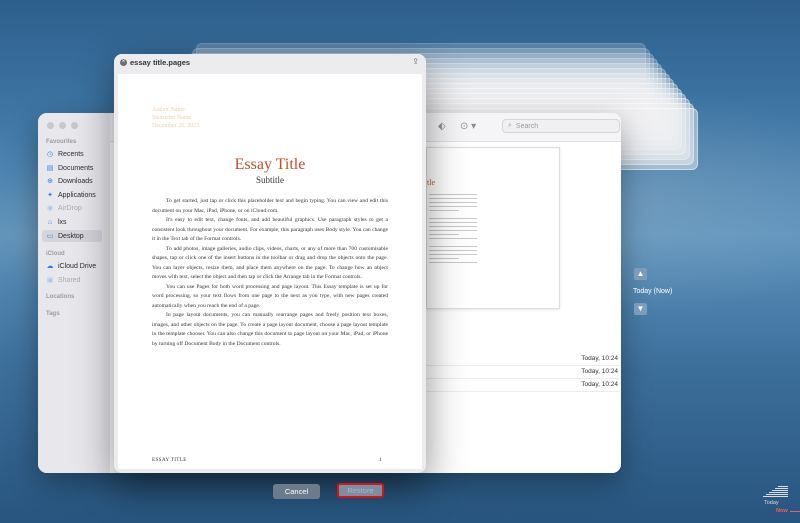 Image resolution: width=800 pixels, height=523 pixels. I want to click on cancel-button: Cancel, so click(296, 491).